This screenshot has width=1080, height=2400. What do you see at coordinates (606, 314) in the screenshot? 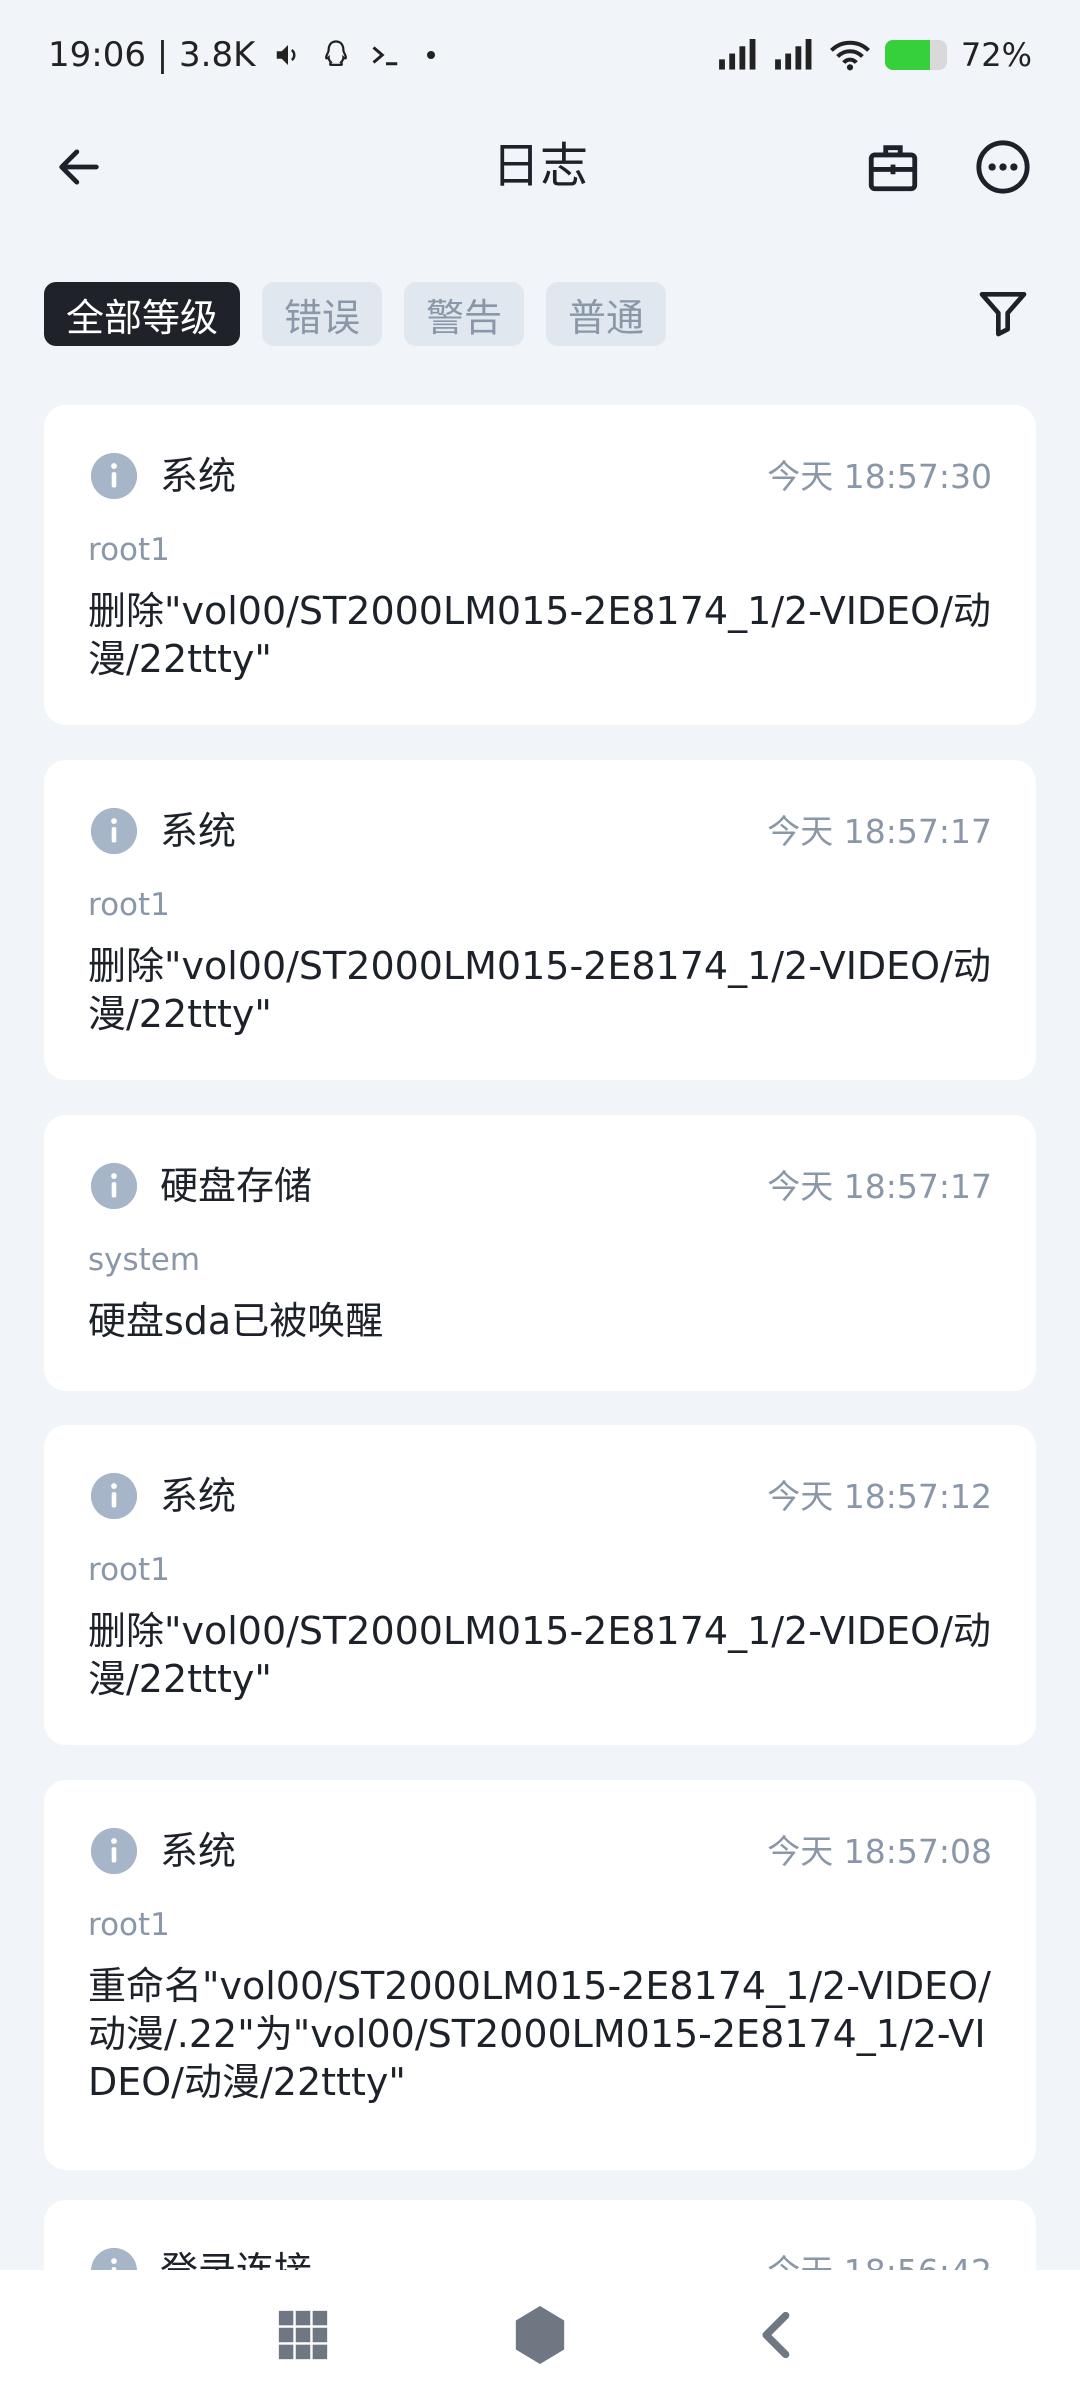
I see `chip-normal: 普通` at bounding box center [606, 314].